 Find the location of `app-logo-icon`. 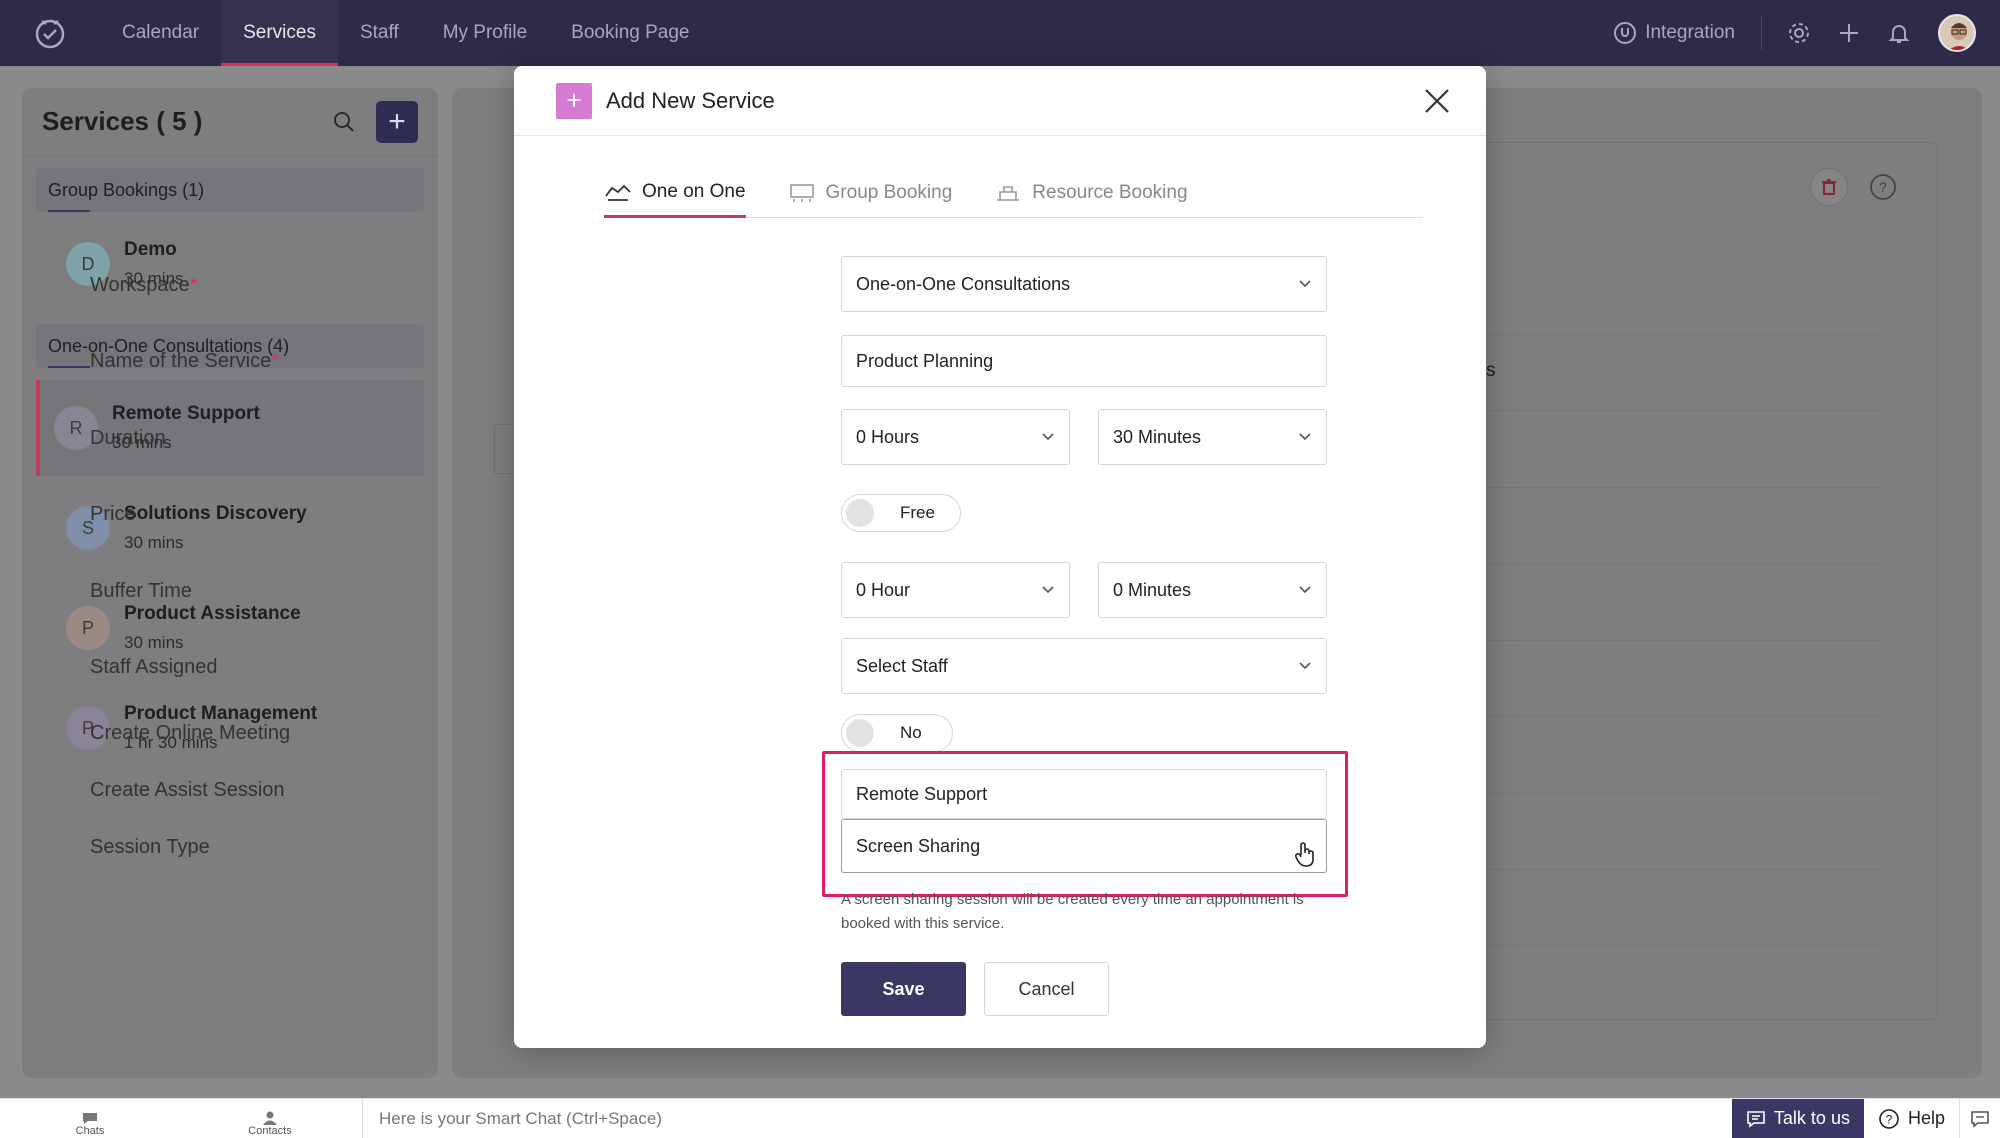

app-logo-icon is located at coordinates (50, 33).